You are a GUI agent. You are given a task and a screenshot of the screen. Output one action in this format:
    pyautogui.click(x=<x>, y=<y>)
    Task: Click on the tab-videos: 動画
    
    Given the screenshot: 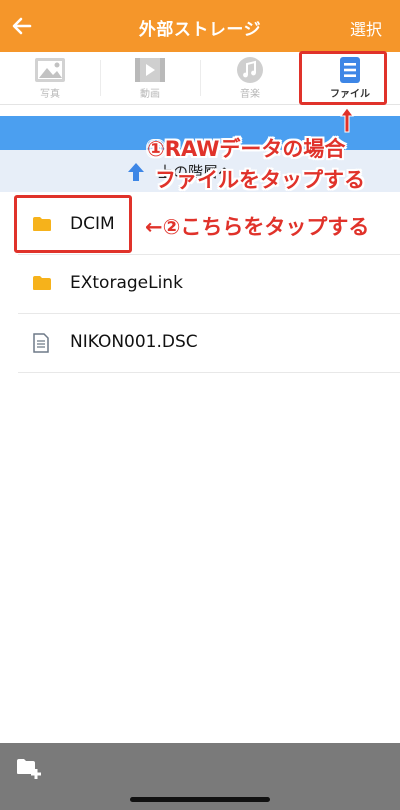 What is the action you would take?
    pyautogui.click(x=150, y=78)
    